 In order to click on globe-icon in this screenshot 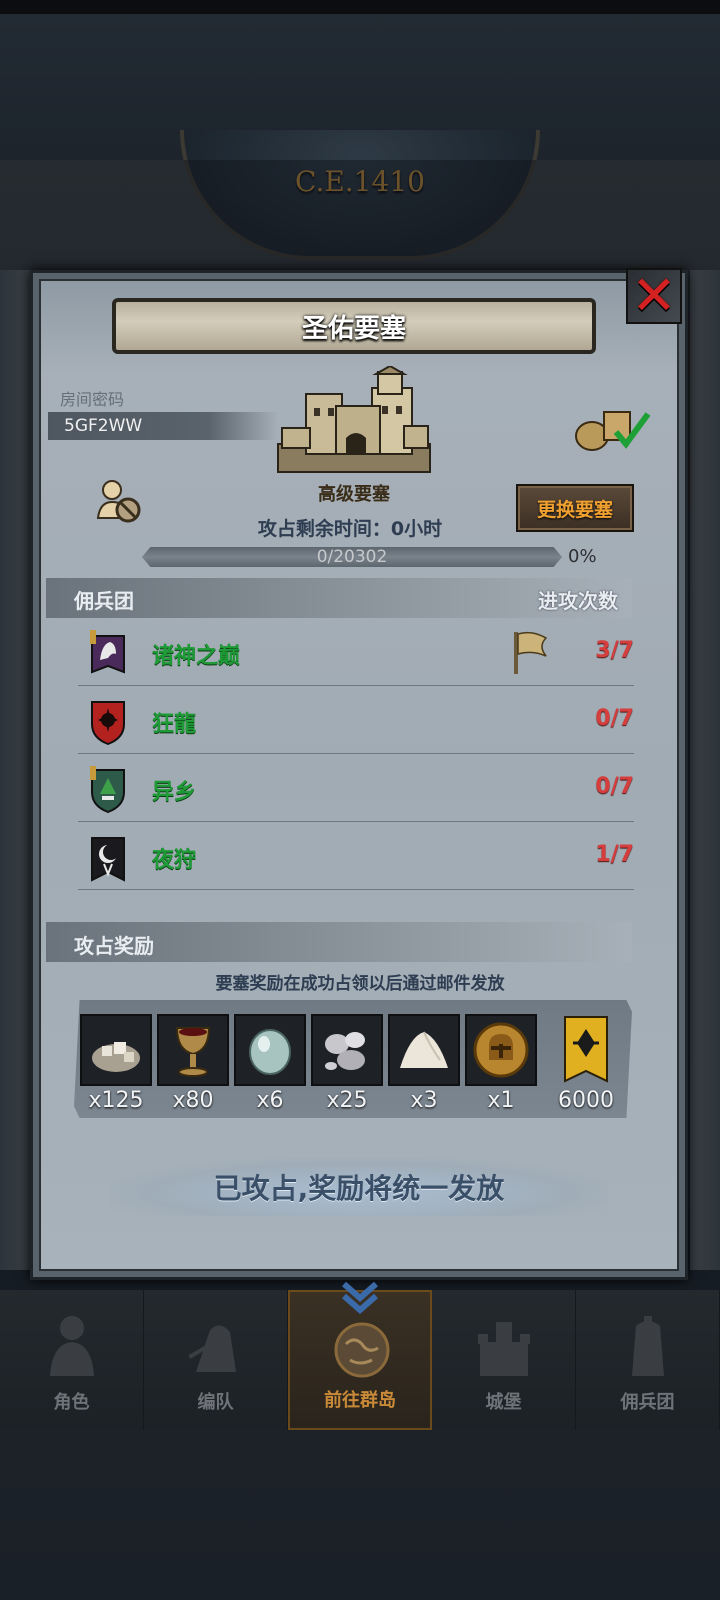, I will do `click(362, 1350)`.